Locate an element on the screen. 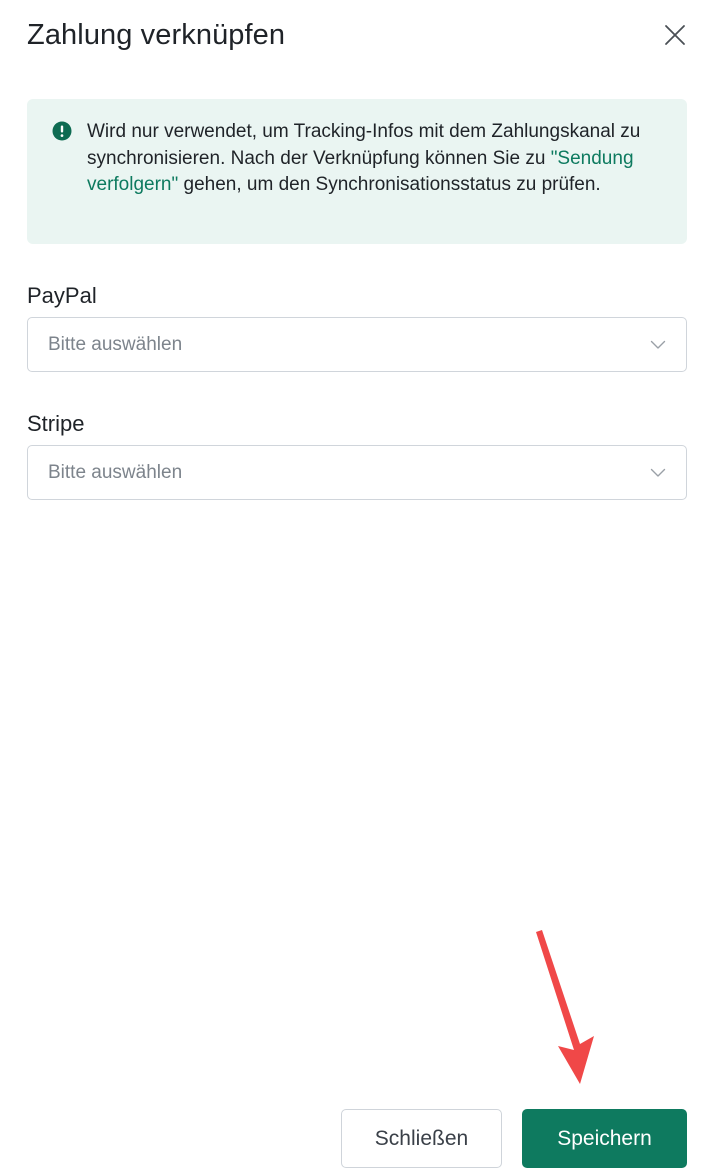  paypal-label: PayPal is located at coordinates (62, 295).